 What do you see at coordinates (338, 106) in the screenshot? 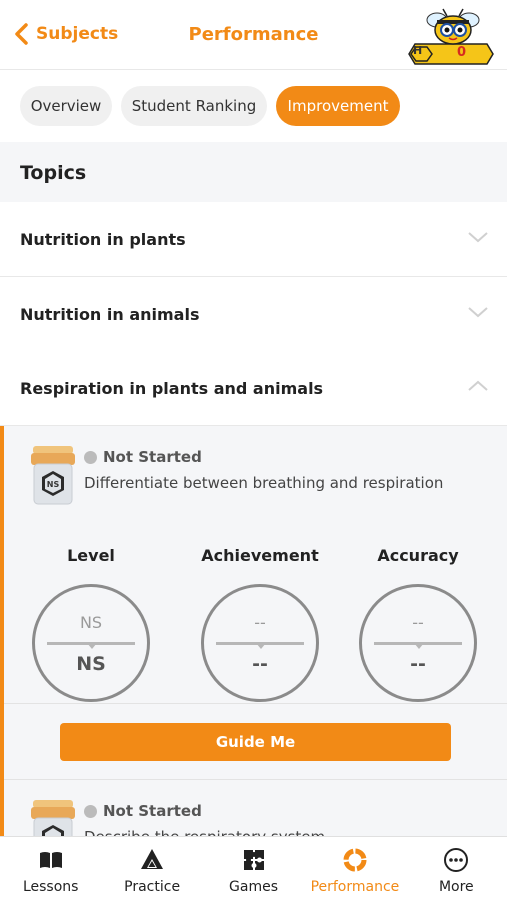
I see `tab-improvement: Improvement` at bounding box center [338, 106].